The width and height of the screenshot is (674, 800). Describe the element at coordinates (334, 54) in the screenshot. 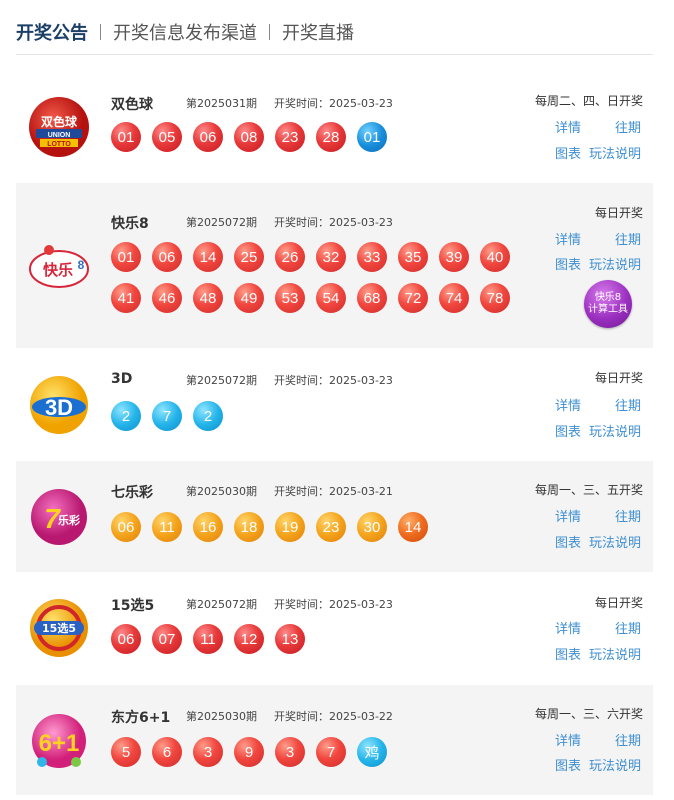

I see `header-divider` at that location.